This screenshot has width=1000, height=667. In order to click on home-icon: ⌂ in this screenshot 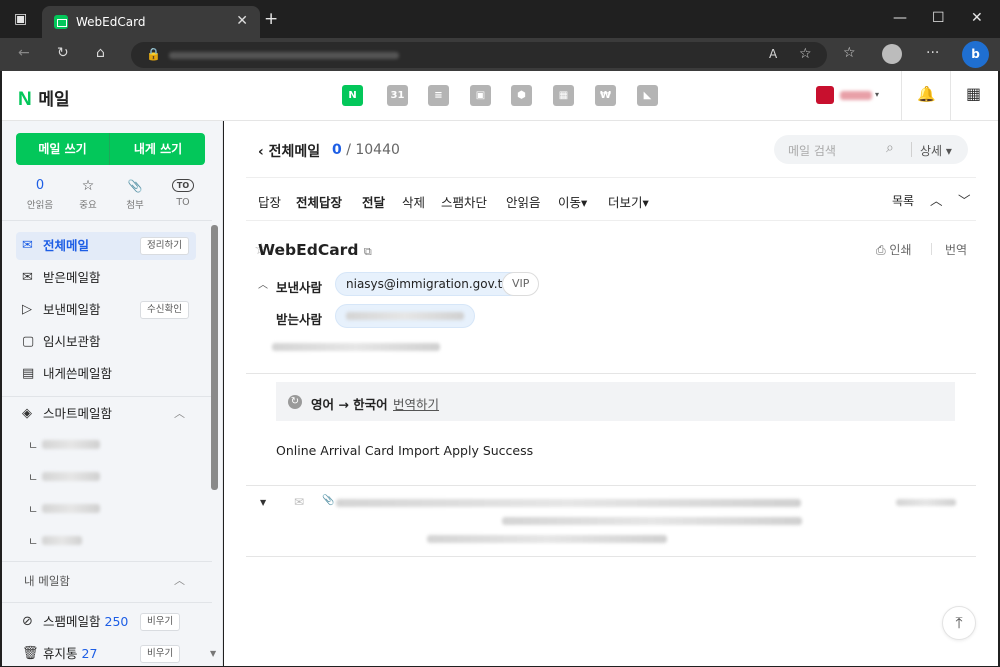, I will do `click(100, 53)`.